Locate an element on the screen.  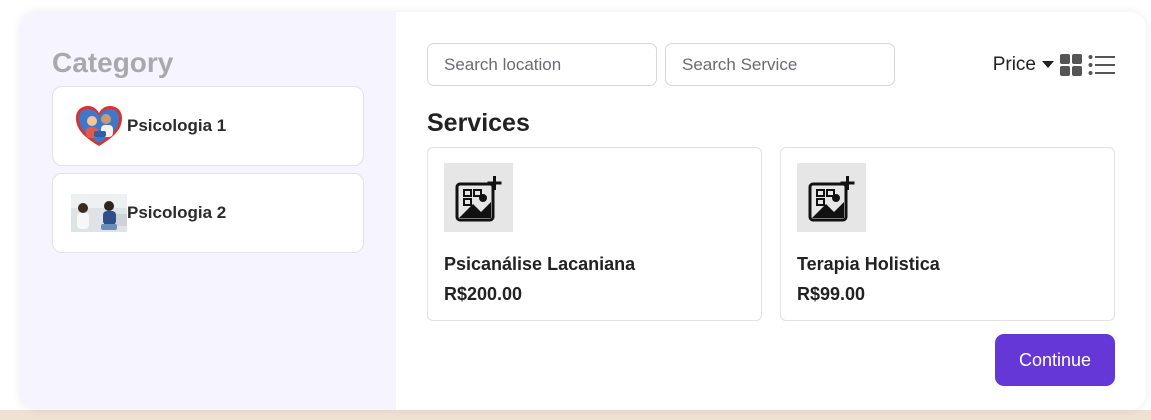
search-location-input is located at coordinates (542, 64).